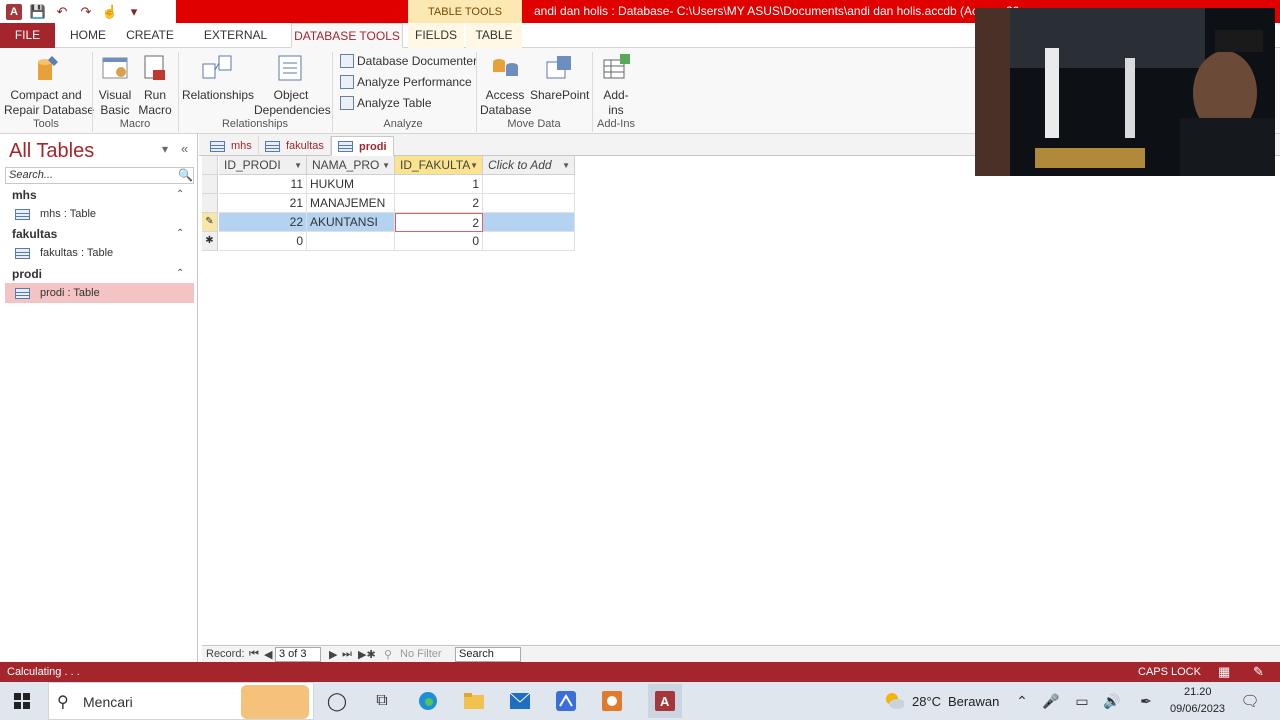 This screenshot has height=720, width=1280. Describe the element at coordinates (22, 701) in the screenshot. I see `windows-start-icon` at that location.